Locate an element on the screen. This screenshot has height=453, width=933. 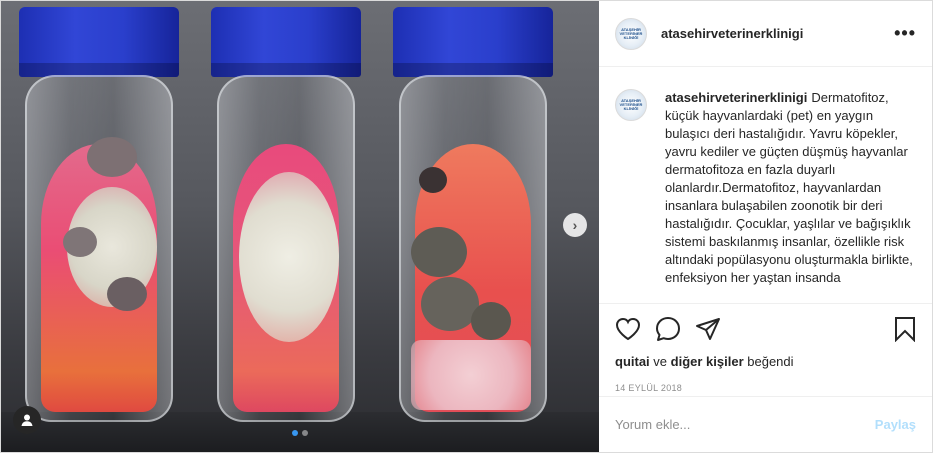
carousel-indicator is located at coordinates (300, 433).